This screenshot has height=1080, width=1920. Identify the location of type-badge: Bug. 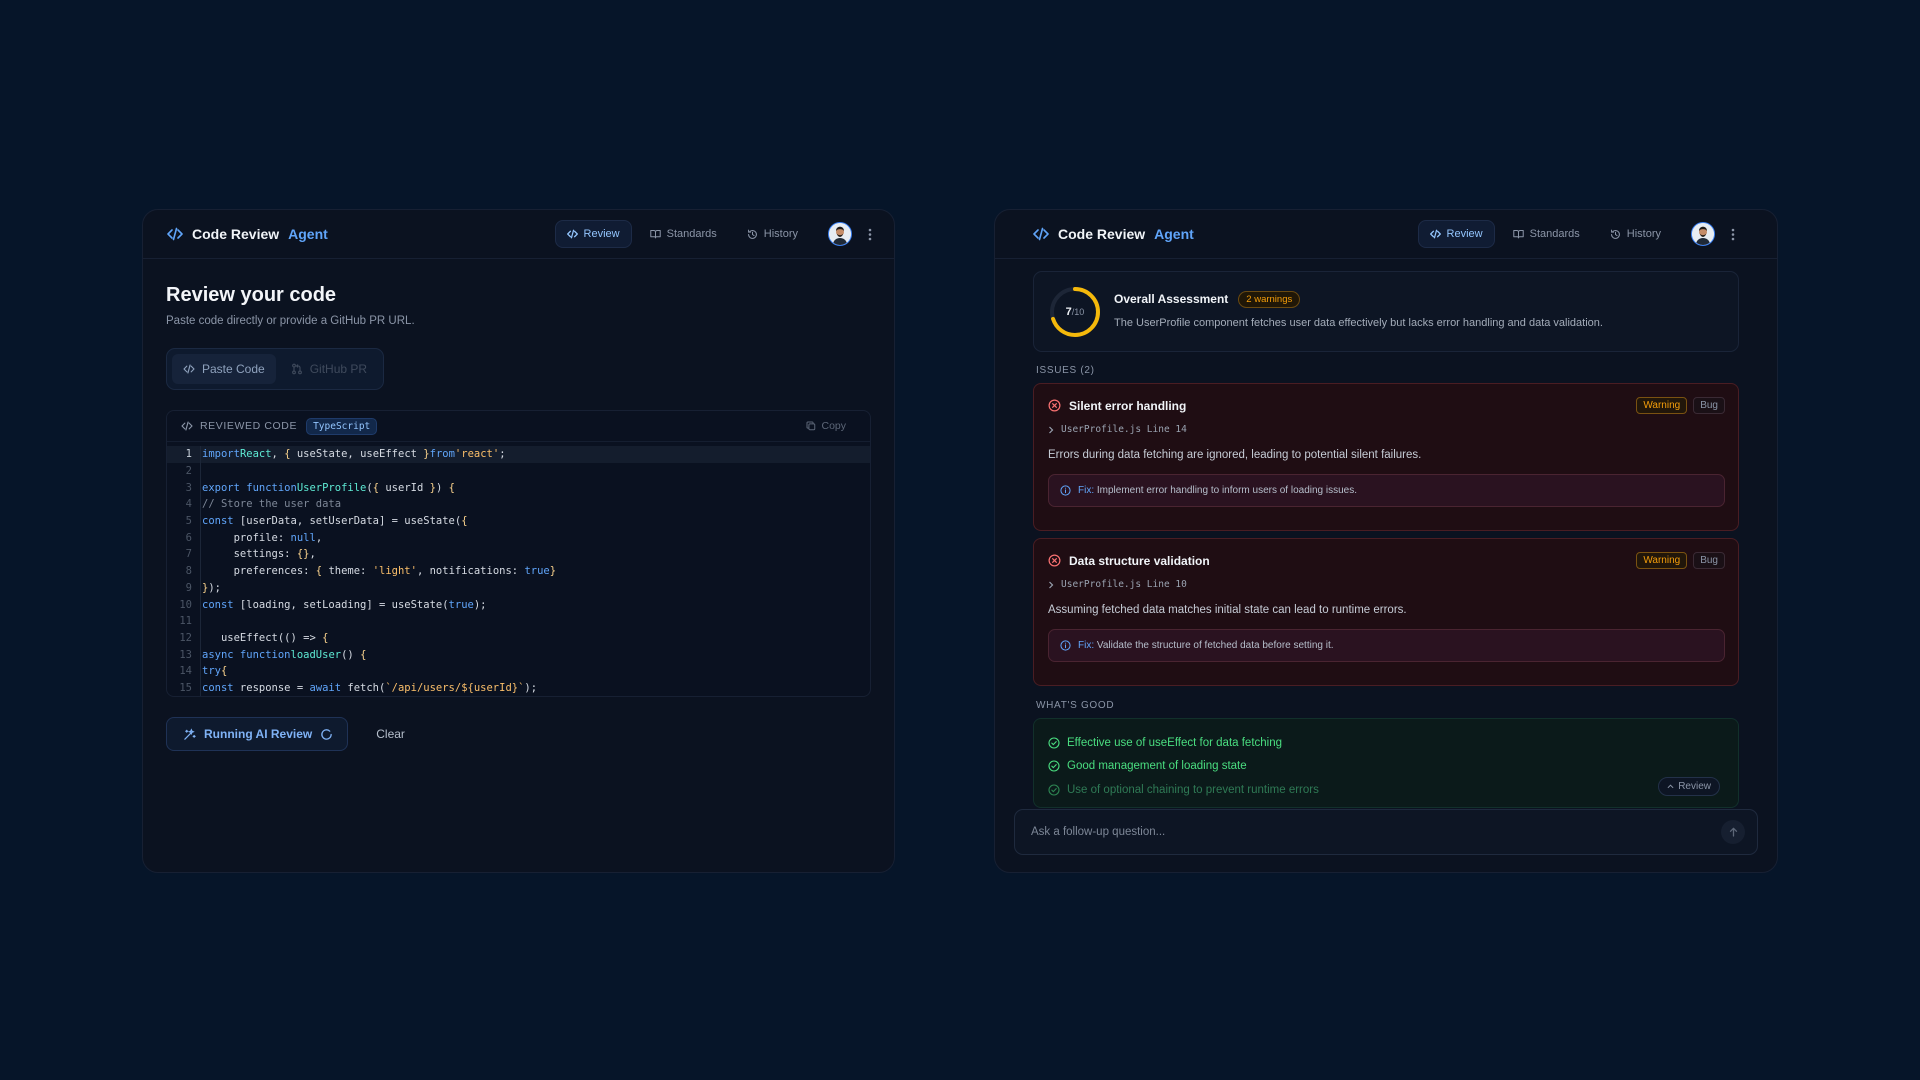
(1709, 560).